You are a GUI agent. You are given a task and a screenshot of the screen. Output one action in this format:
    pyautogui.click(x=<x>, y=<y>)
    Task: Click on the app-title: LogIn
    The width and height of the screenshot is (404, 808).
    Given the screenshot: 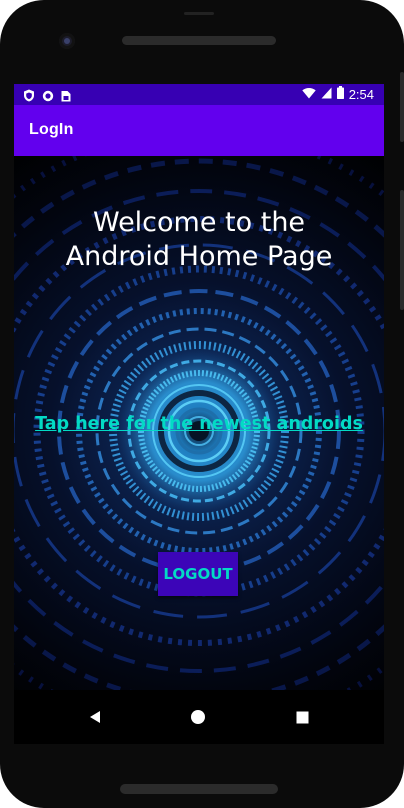 What is the action you would take?
    pyautogui.click(x=51, y=129)
    